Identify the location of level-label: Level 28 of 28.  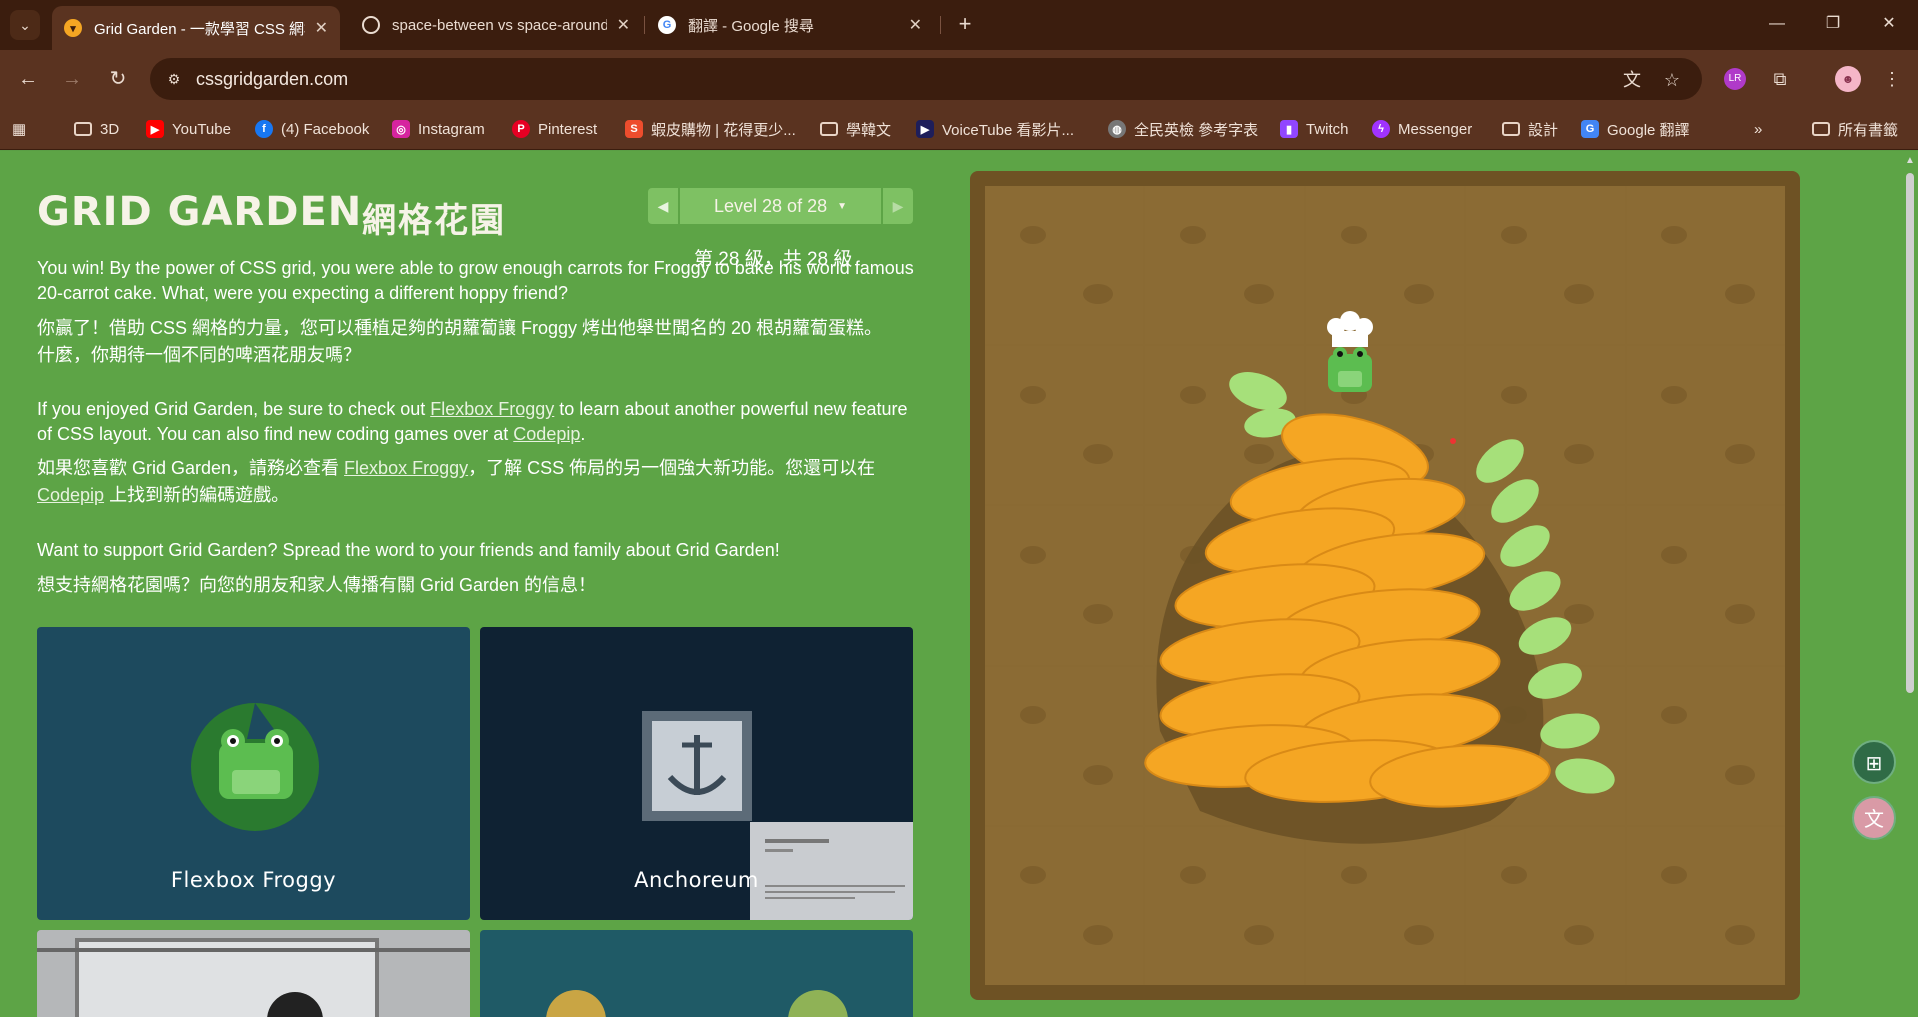
(771, 205).